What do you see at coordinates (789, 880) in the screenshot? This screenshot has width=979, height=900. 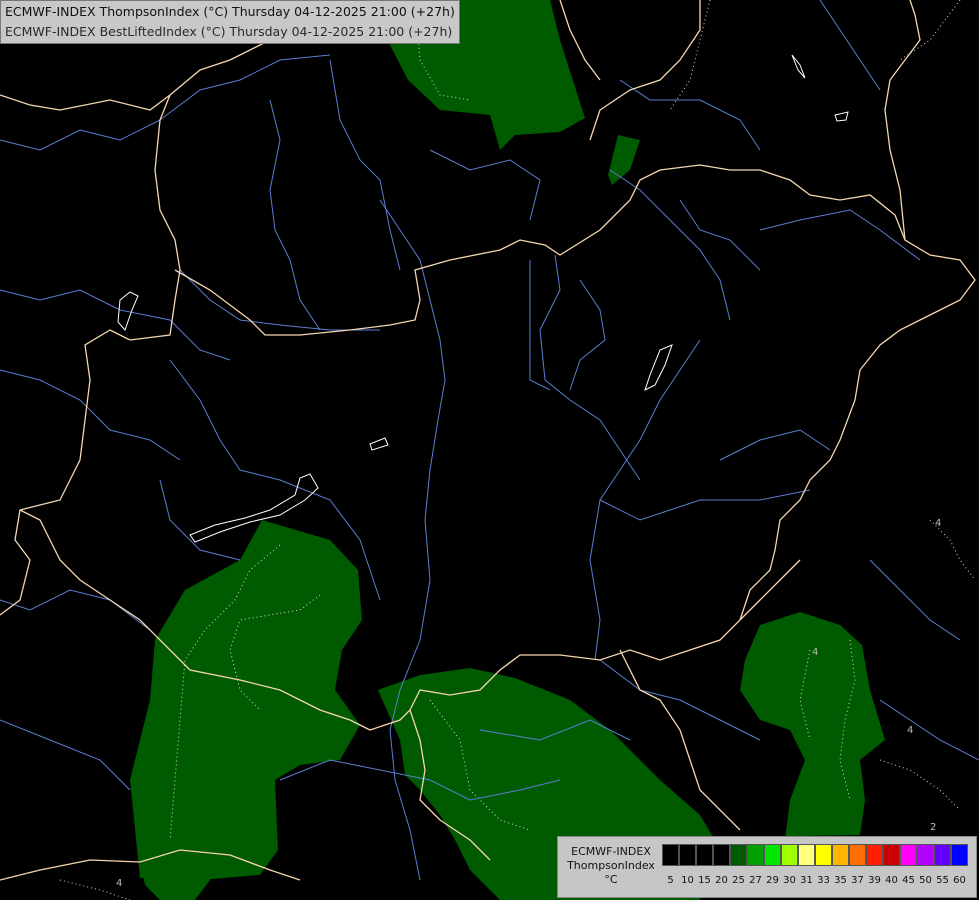 I see `legend-tick-label: 30` at bounding box center [789, 880].